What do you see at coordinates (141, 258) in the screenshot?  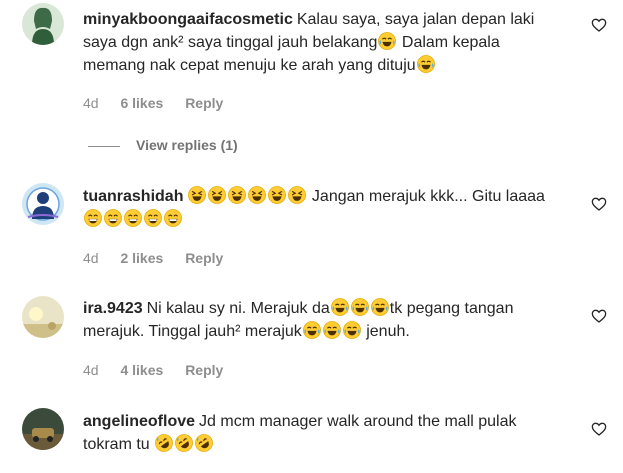 I see `likes-count: 2 likes` at bounding box center [141, 258].